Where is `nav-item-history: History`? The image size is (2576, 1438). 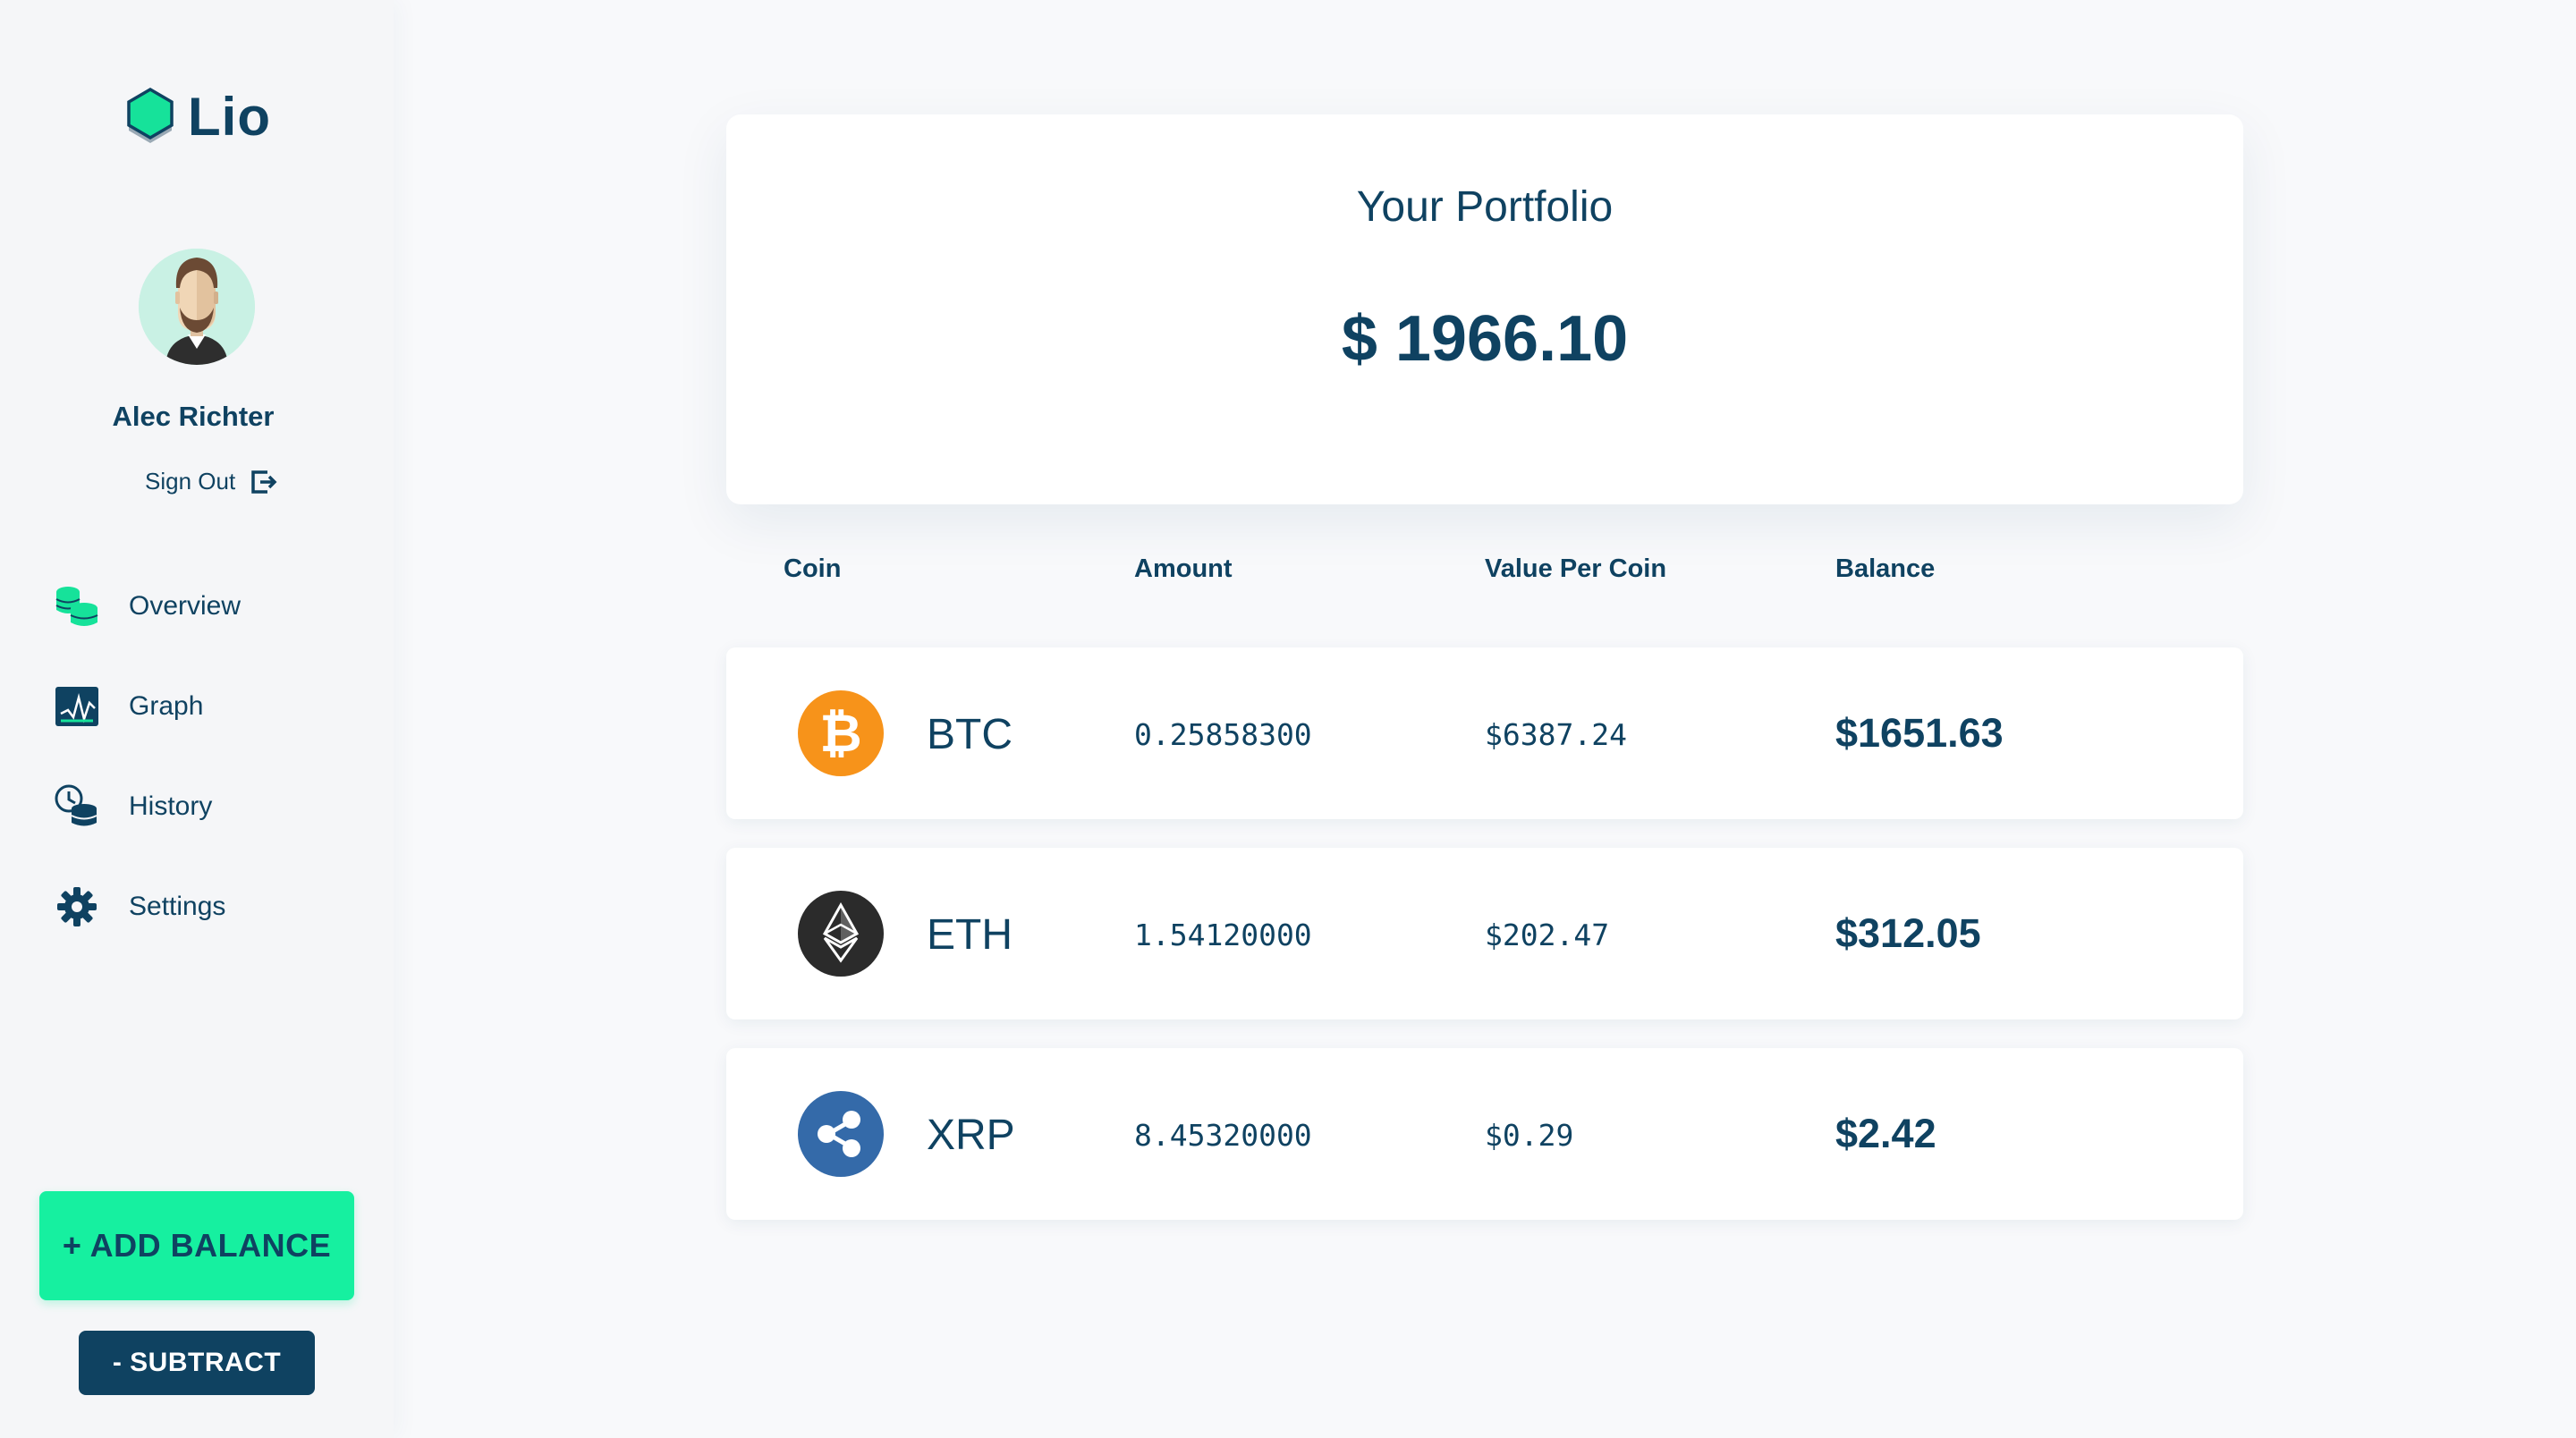
nav-item-history: History is located at coordinates (147, 807).